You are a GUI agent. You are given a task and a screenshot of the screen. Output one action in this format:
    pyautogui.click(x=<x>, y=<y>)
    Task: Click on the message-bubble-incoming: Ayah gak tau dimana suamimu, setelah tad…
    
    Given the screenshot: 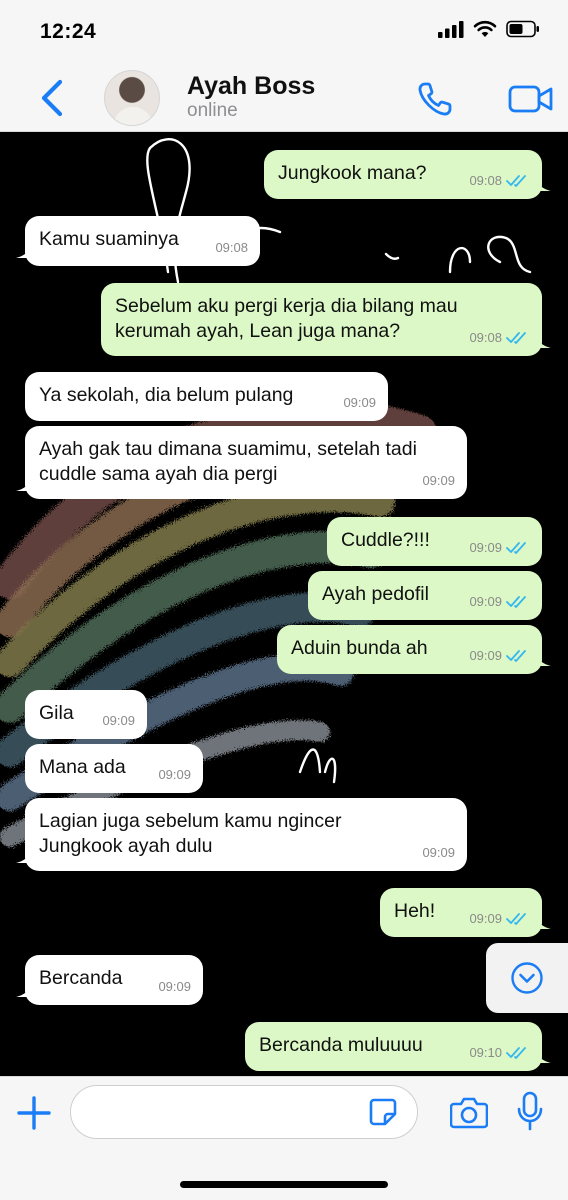 What is the action you would take?
    pyautogui.click(x=241, y=462)
    